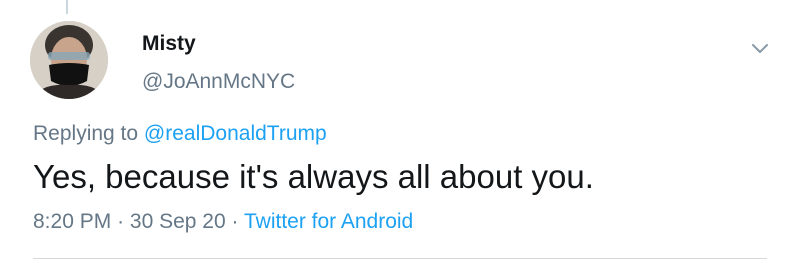  What do you see at coordinates (235, 133) in the screenshot?
I see `reply-mention-link: @realDonaldTrump` at bounding box center [235, 133].